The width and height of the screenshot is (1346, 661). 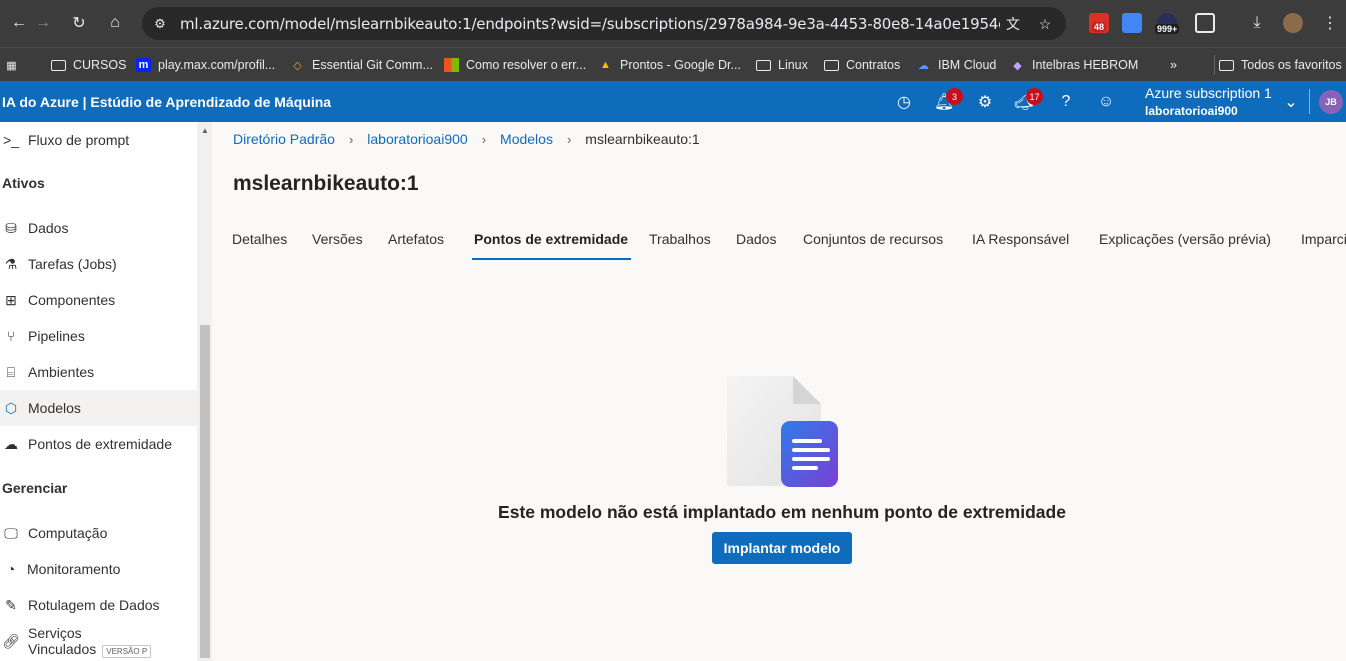 I want to click on tab-feature-sets: Conjuntos de recursos, so click(x=873, y=242).